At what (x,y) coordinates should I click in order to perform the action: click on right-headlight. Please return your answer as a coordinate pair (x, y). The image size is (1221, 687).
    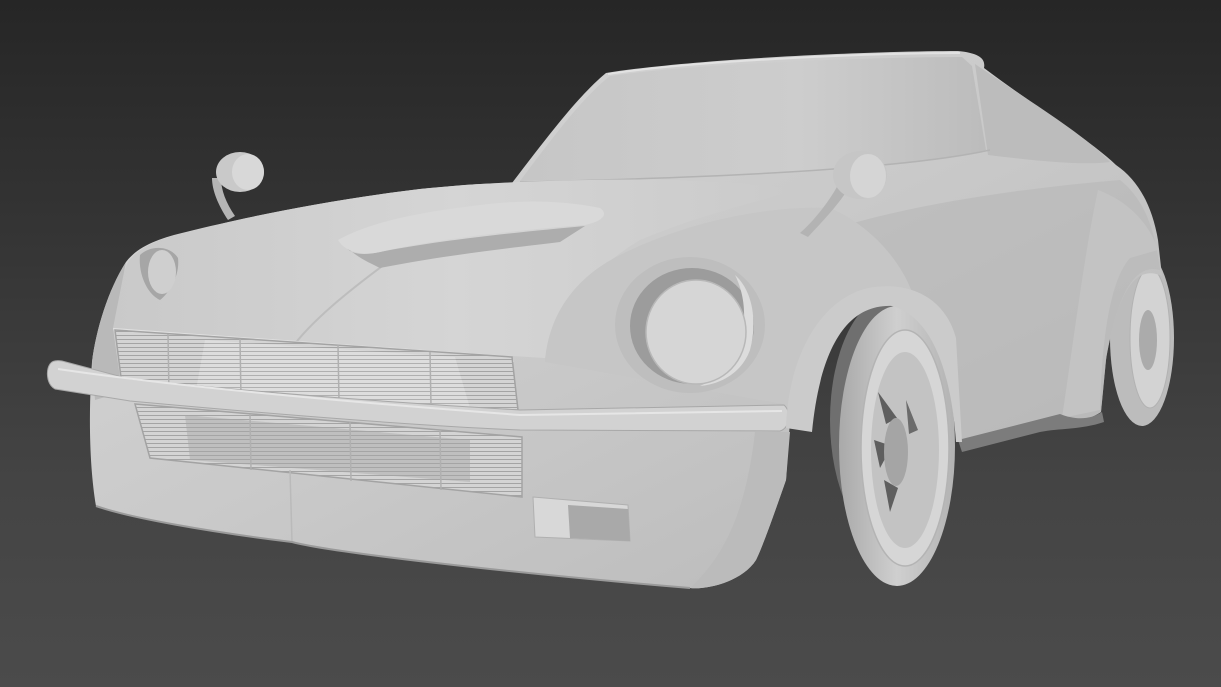
    Looking at the image, I should click on (690, 325).